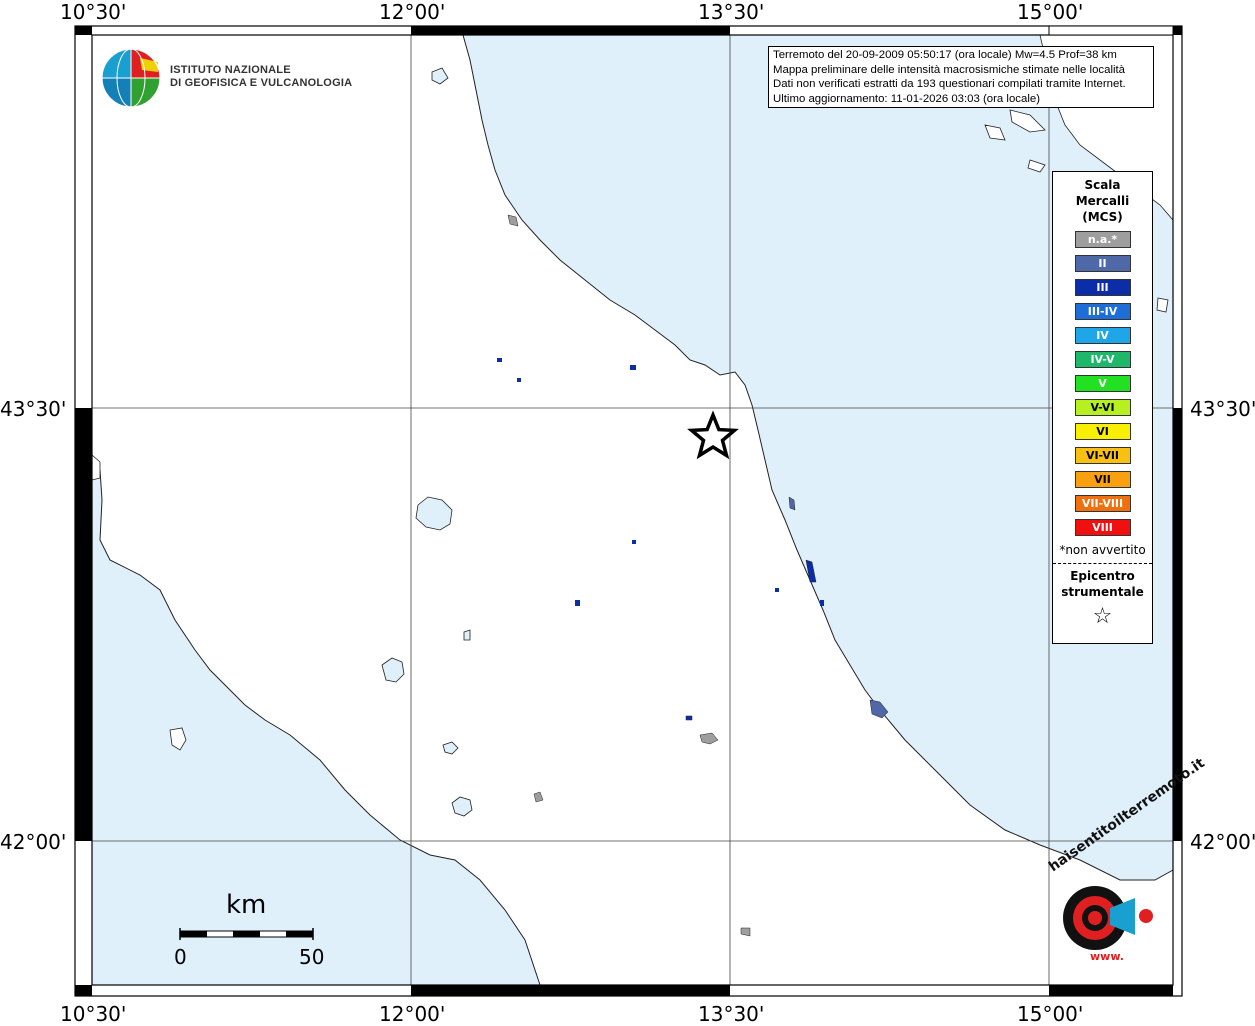 The height and width of the screenshot is (1026, 1255). Describe the element at coordinates (450, 748) in the screenshot. I see `lake-vico` at that location.